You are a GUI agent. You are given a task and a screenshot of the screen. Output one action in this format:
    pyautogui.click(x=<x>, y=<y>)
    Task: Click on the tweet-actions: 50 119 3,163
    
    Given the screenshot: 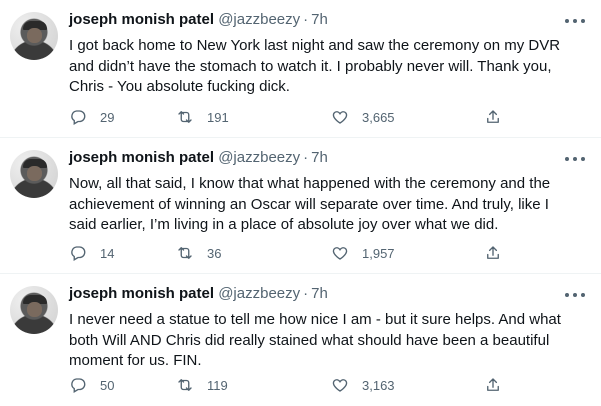 What is the action you would take?
    pyautogui.click(x=284, y=385)
    